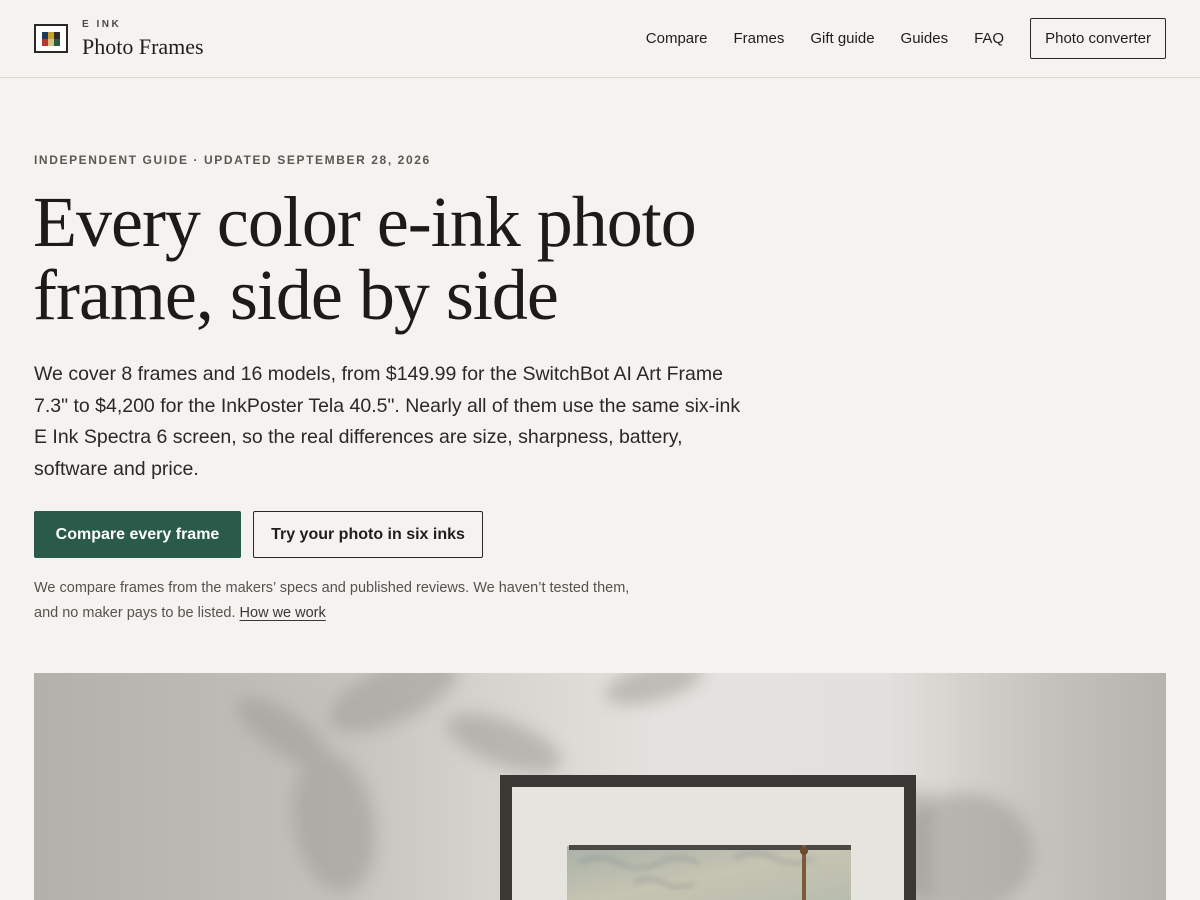 The height and width of the screenshot is (900, 1200). What do you see at coordinates (925, 38) in the screenshot?
I see `nav-link-guides: Guides` at bounding box center [925, 38].